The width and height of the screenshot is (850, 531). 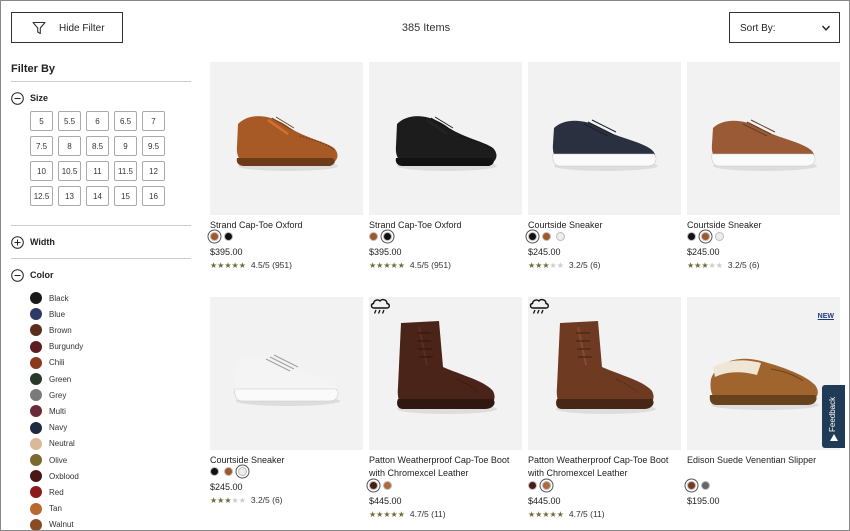 I want to click on product-price: $245.00, so click(x=226, y=487).